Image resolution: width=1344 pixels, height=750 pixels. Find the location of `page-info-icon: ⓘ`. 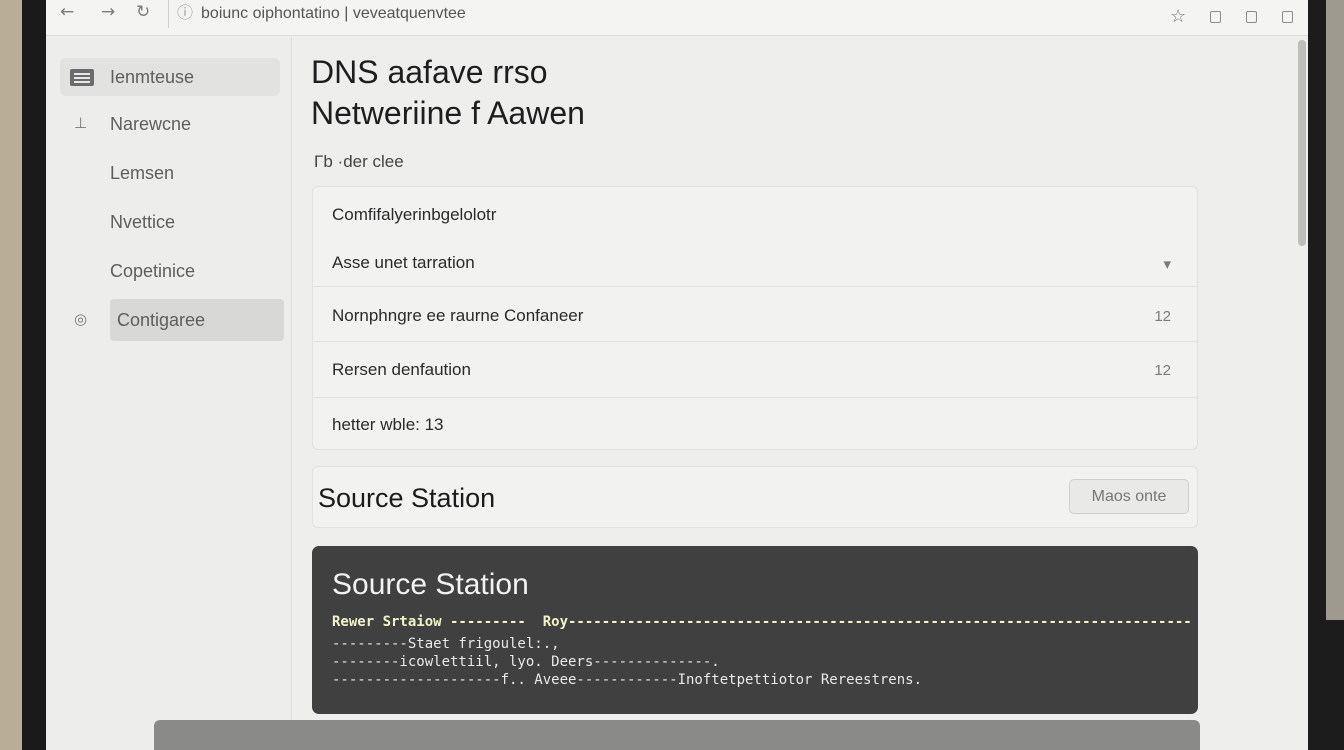

page-info-icon: ⓘ is located at coordinates (185, 13).